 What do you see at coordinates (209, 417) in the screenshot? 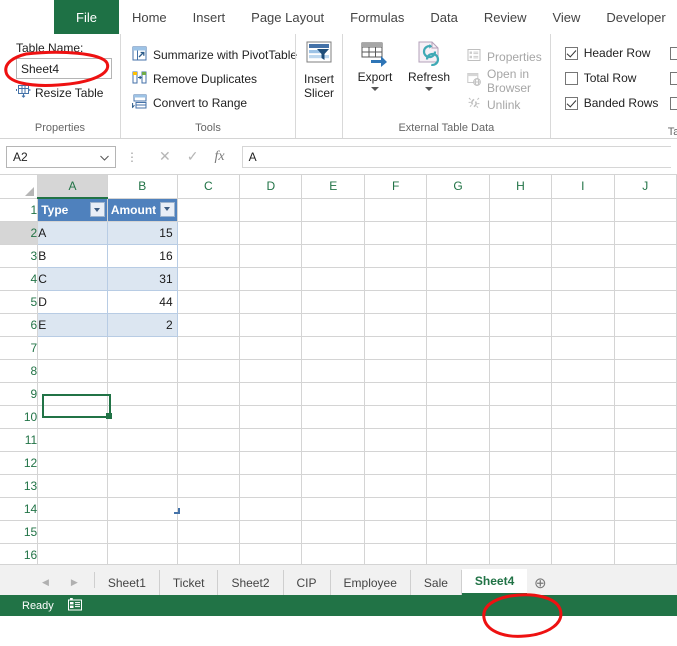
I see `cell-c10` at bounding box center [209, 417].